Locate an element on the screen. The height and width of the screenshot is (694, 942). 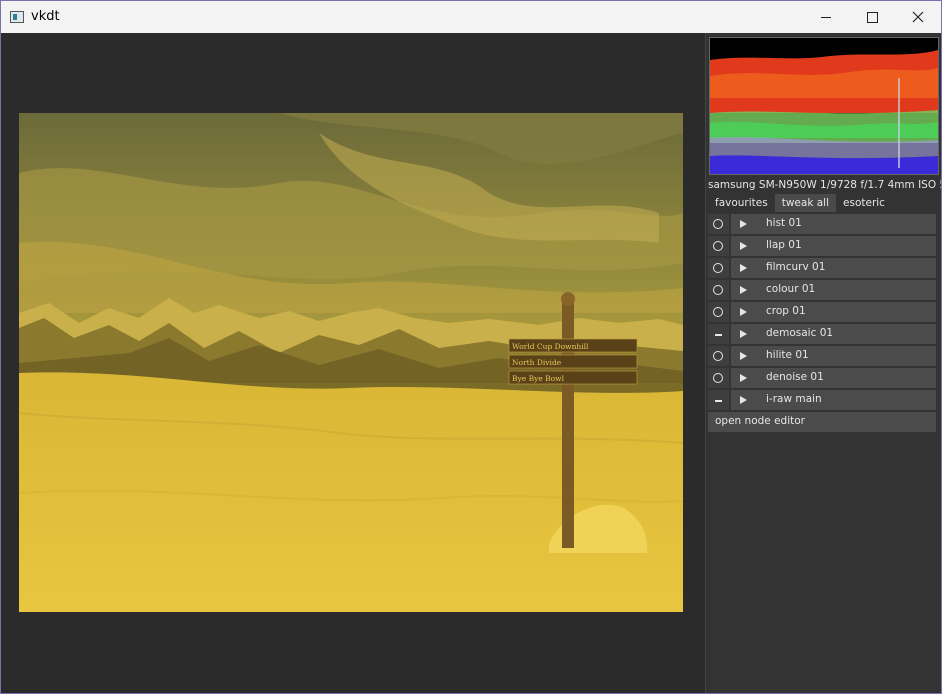
minimize-icon is located at coordinates (826, 17).